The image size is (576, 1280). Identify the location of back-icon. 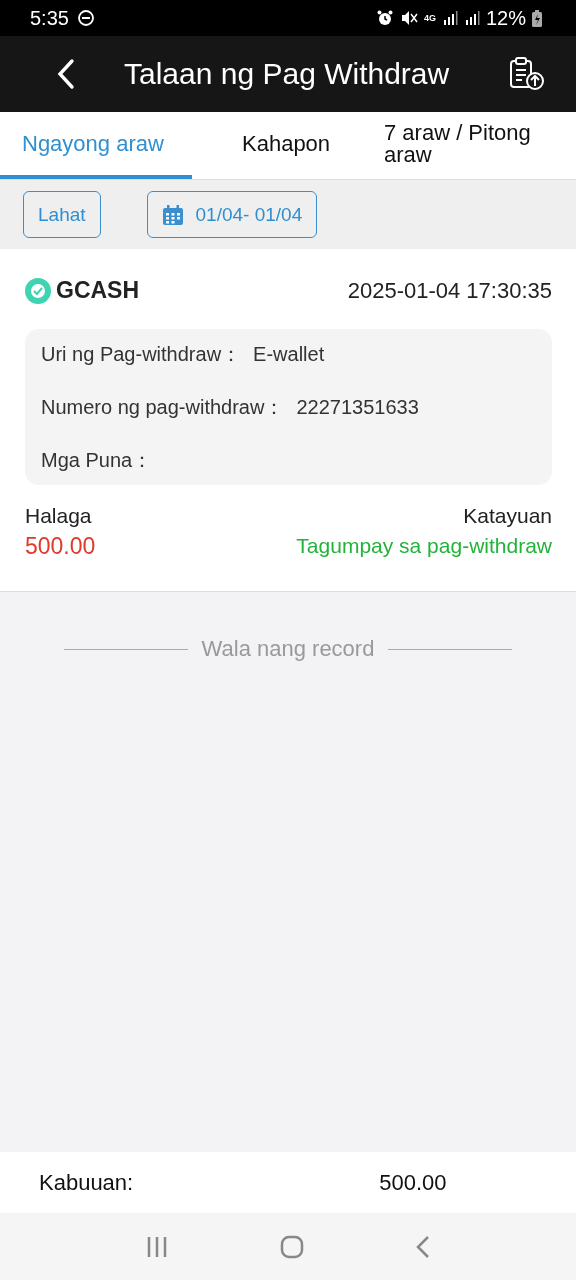
(66, 74).